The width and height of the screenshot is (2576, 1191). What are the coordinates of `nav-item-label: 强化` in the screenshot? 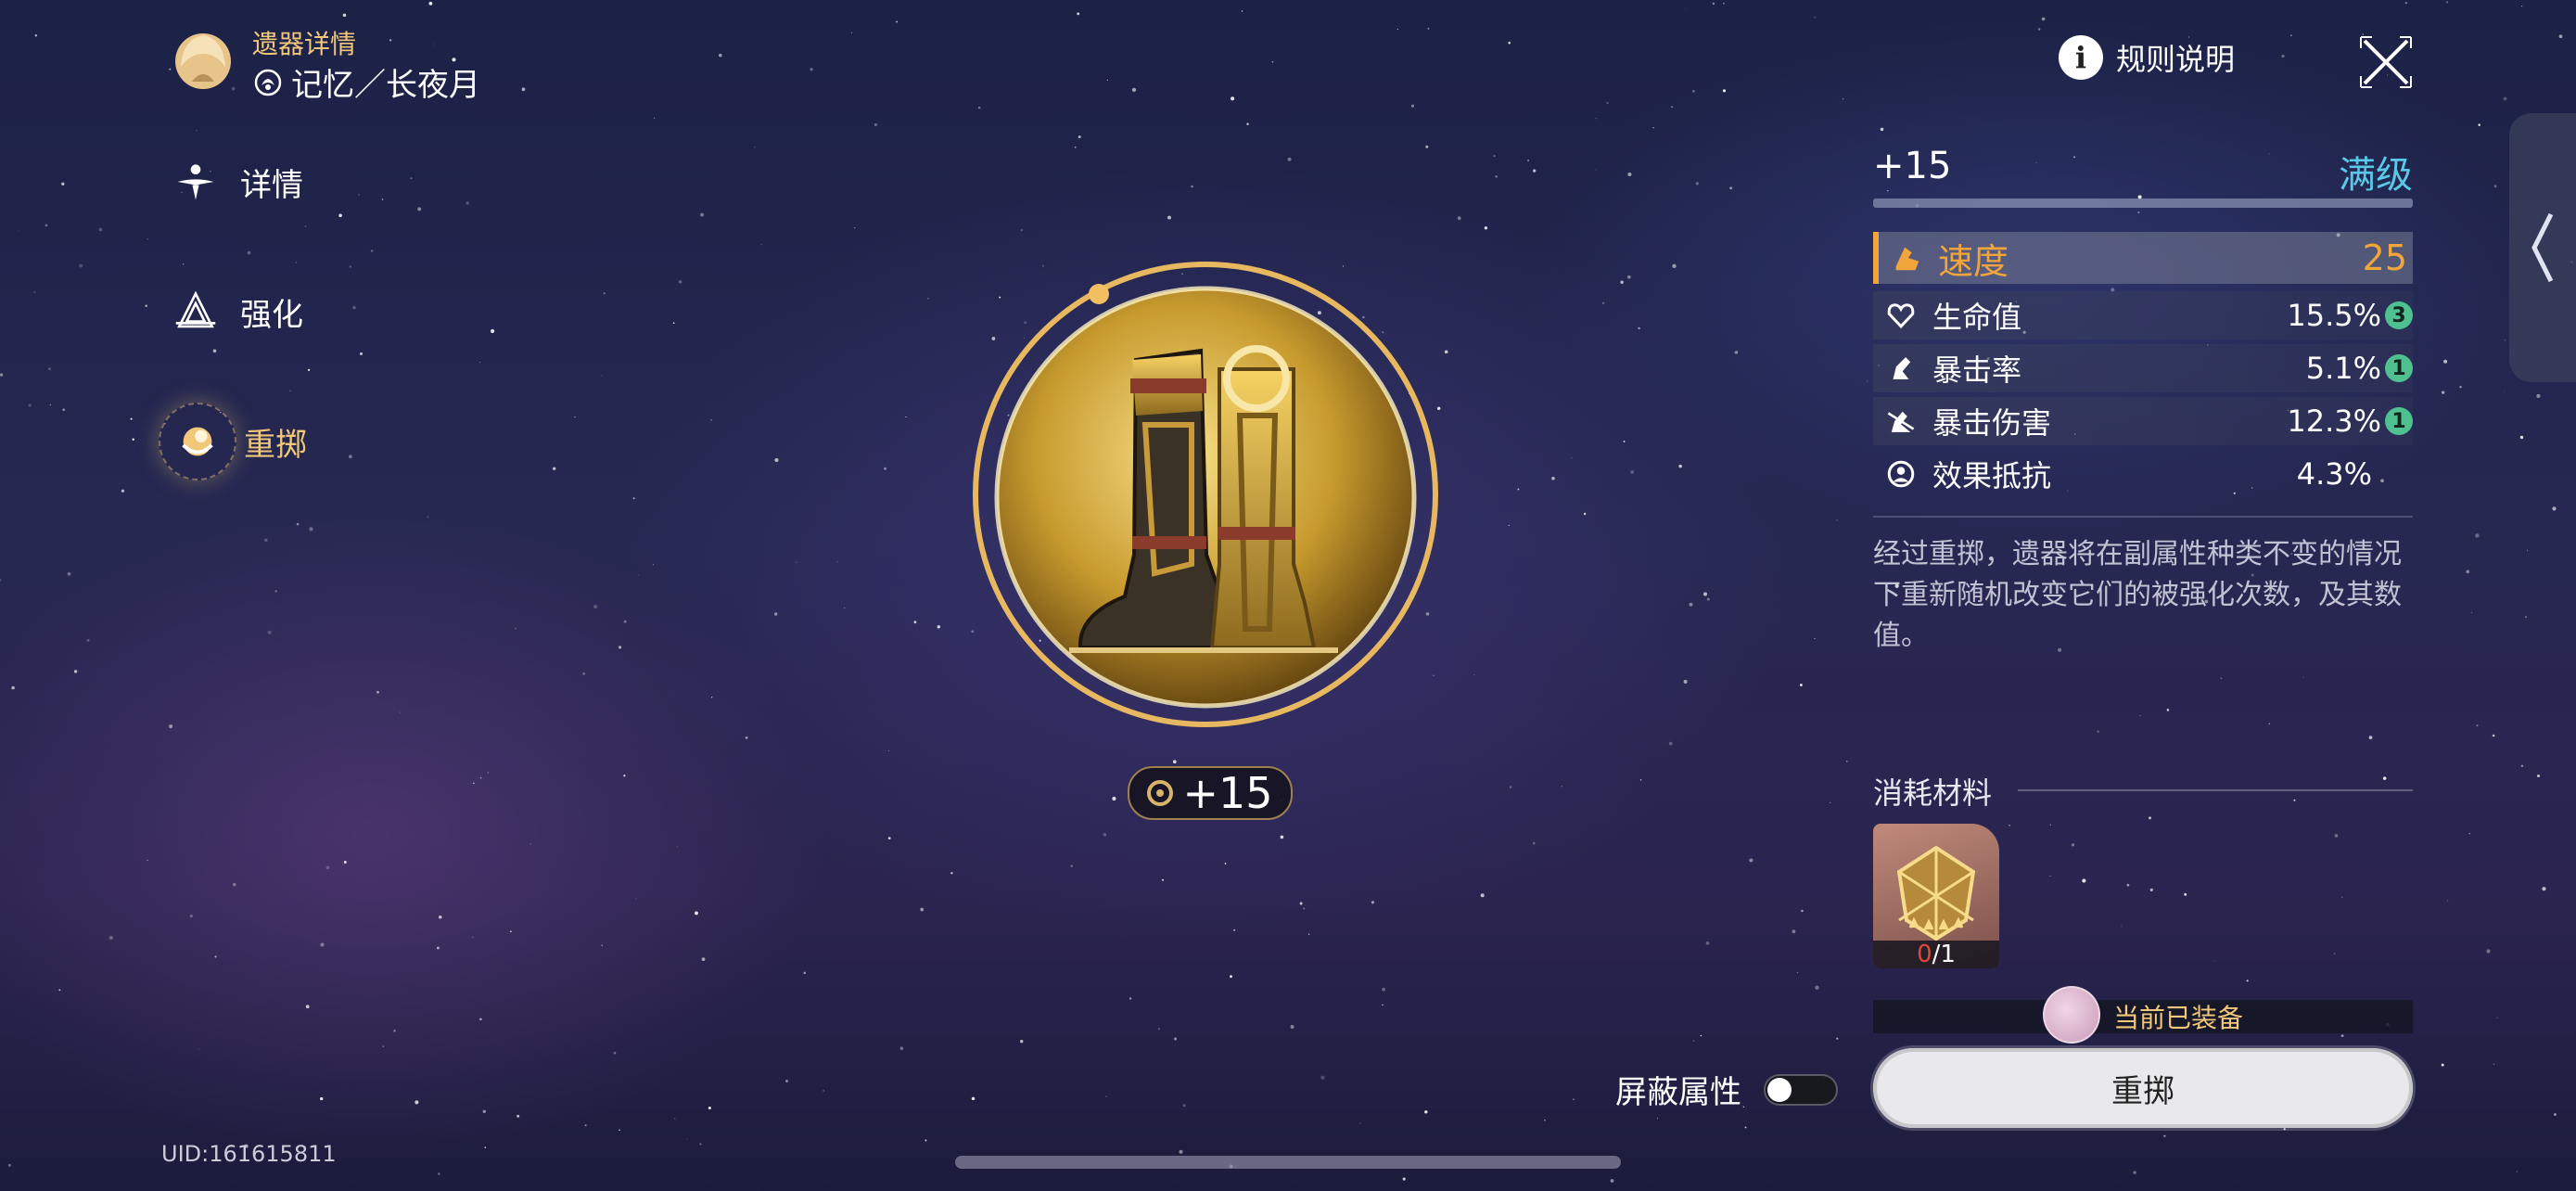 It's located at (271, 315).